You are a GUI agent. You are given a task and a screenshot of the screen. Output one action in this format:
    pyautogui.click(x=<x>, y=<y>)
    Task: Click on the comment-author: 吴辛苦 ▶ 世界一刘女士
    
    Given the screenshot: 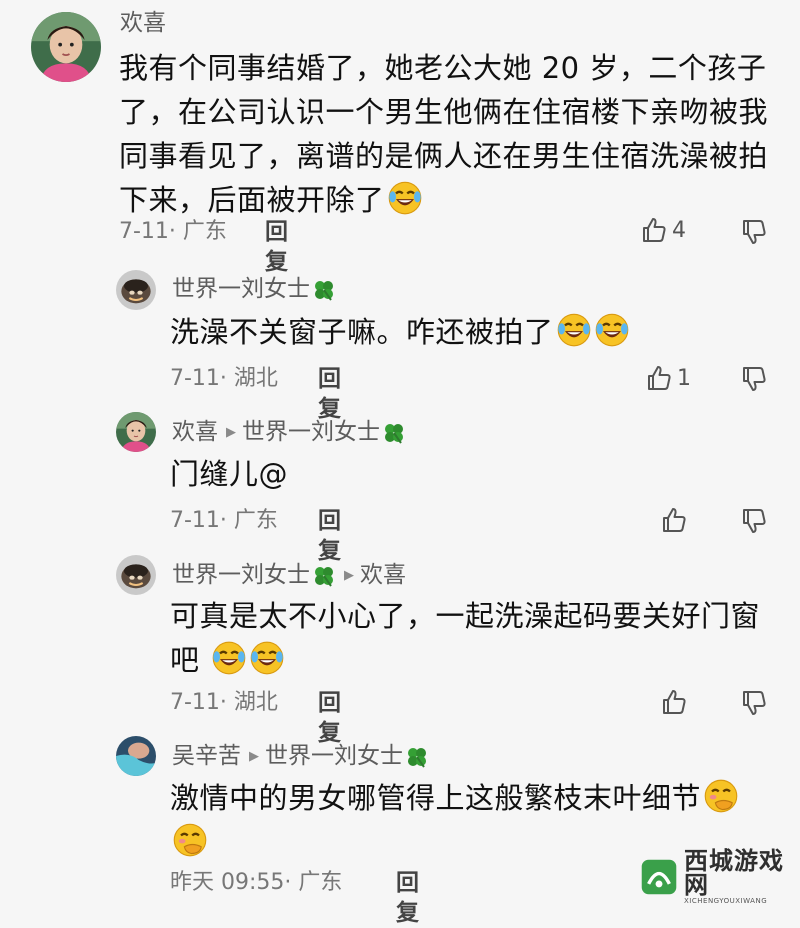 What is the action you would take?
    pyautogui.click(x=300, y=756)
    